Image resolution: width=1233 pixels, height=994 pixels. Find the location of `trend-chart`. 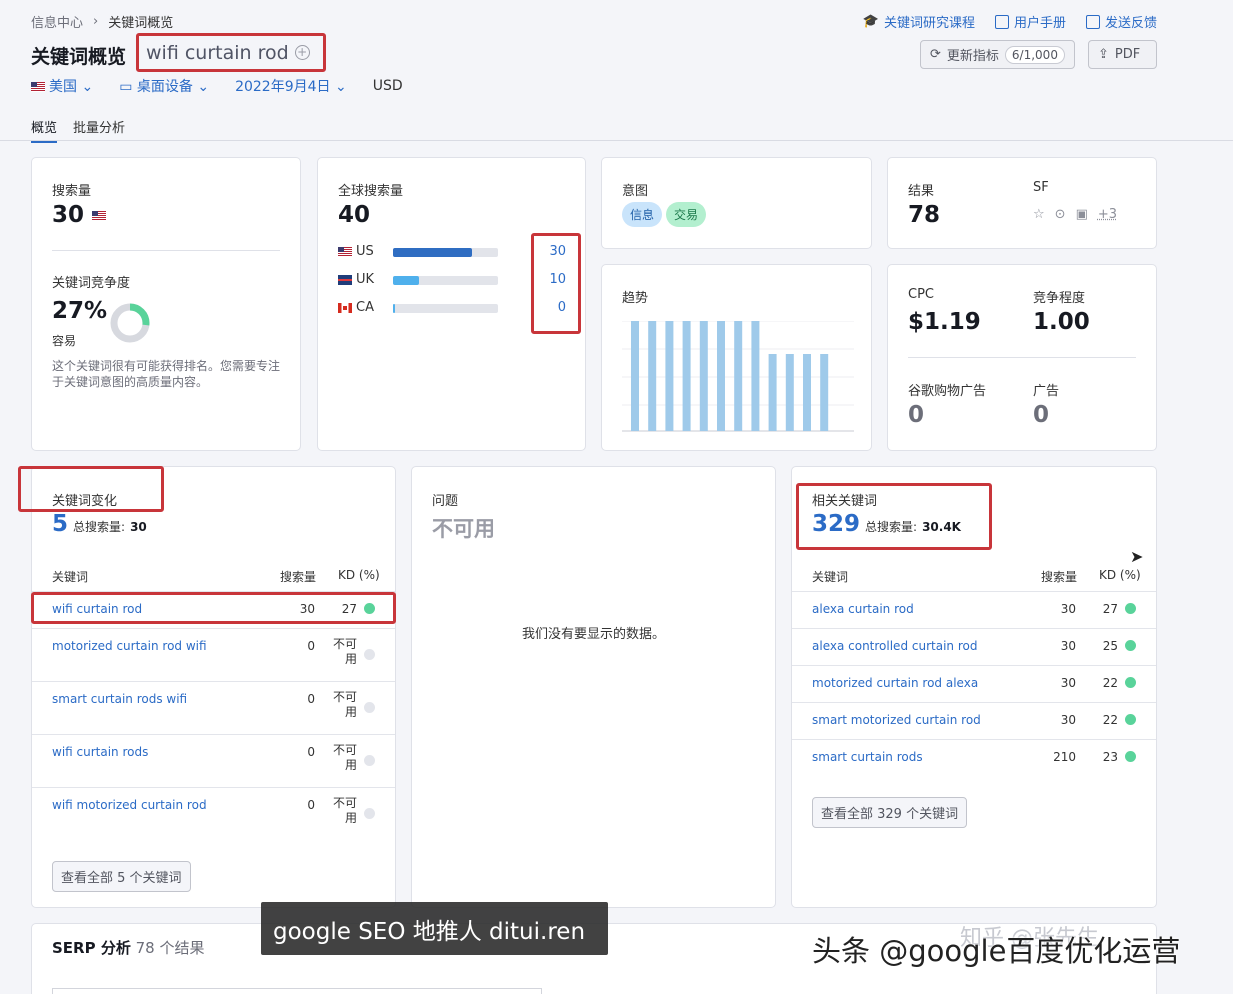

trend-chart is located at coordinates (738, 376).